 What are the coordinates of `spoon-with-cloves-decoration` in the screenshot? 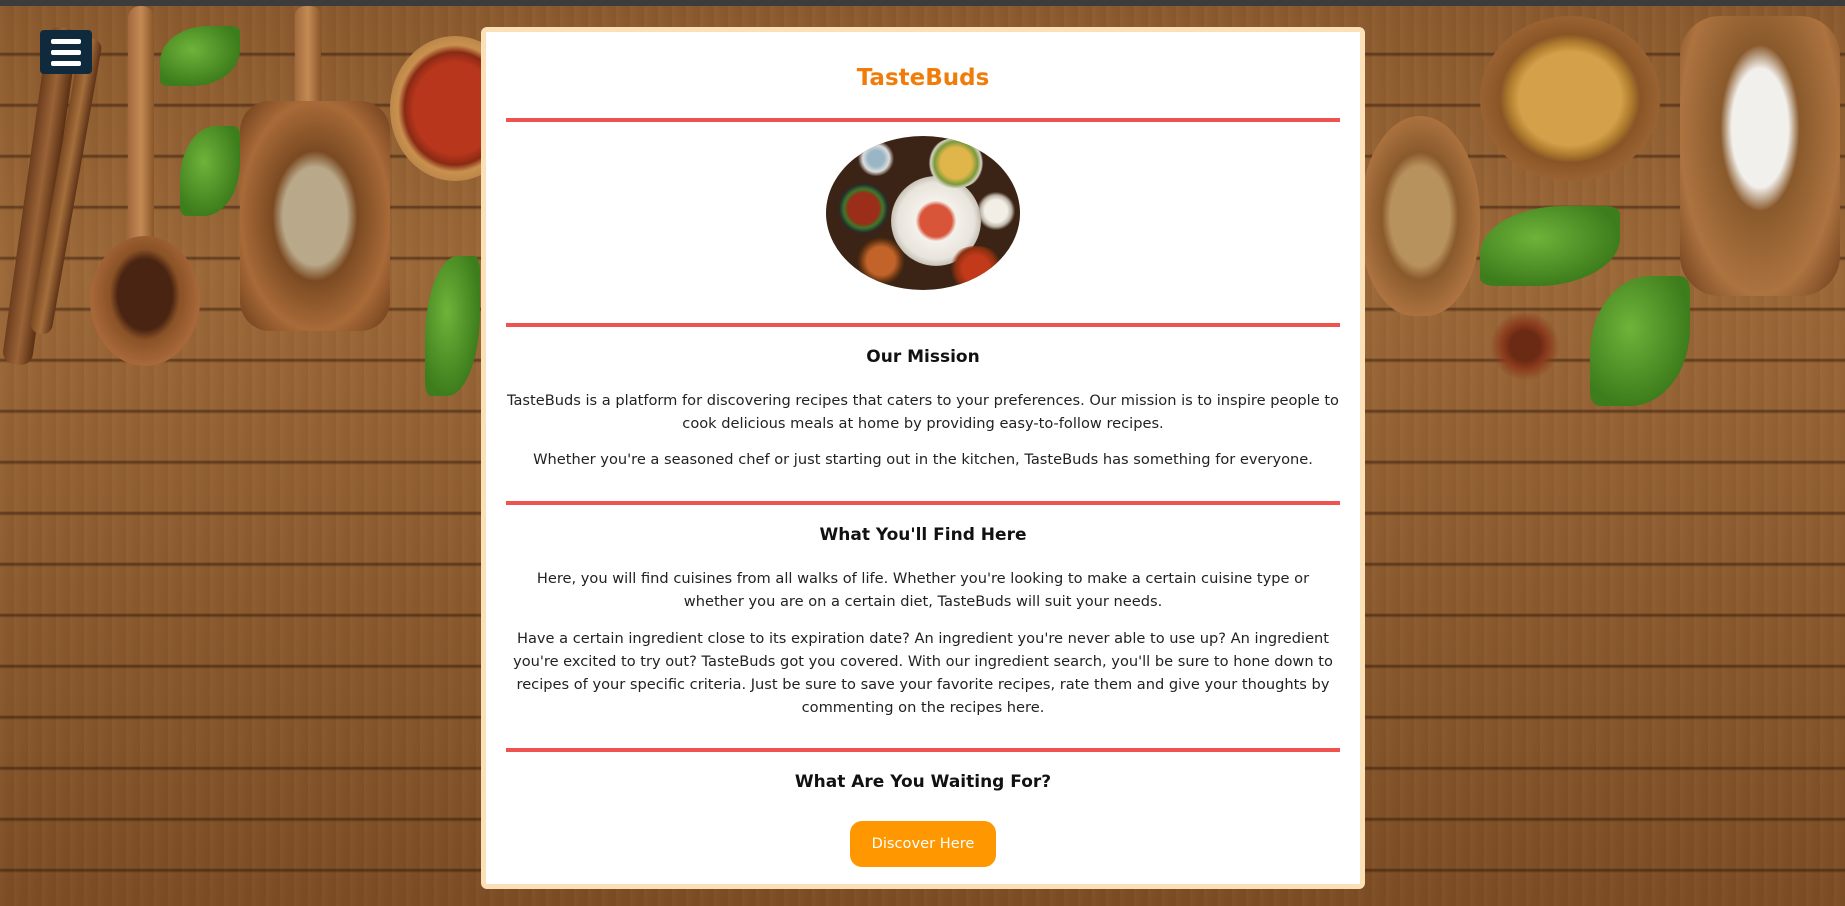 It's located at (145, 301).